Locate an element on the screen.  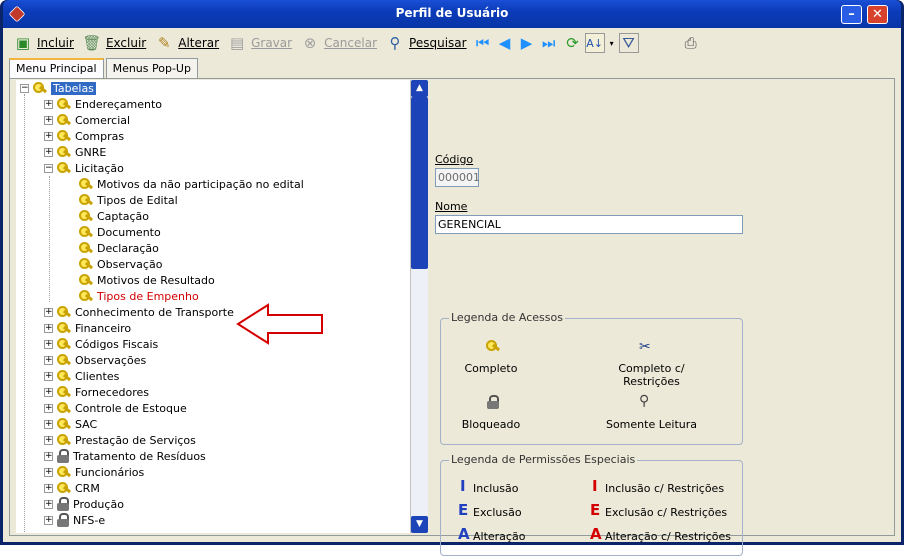
gravar-label: Gravar is located at coordinates (272, 43).